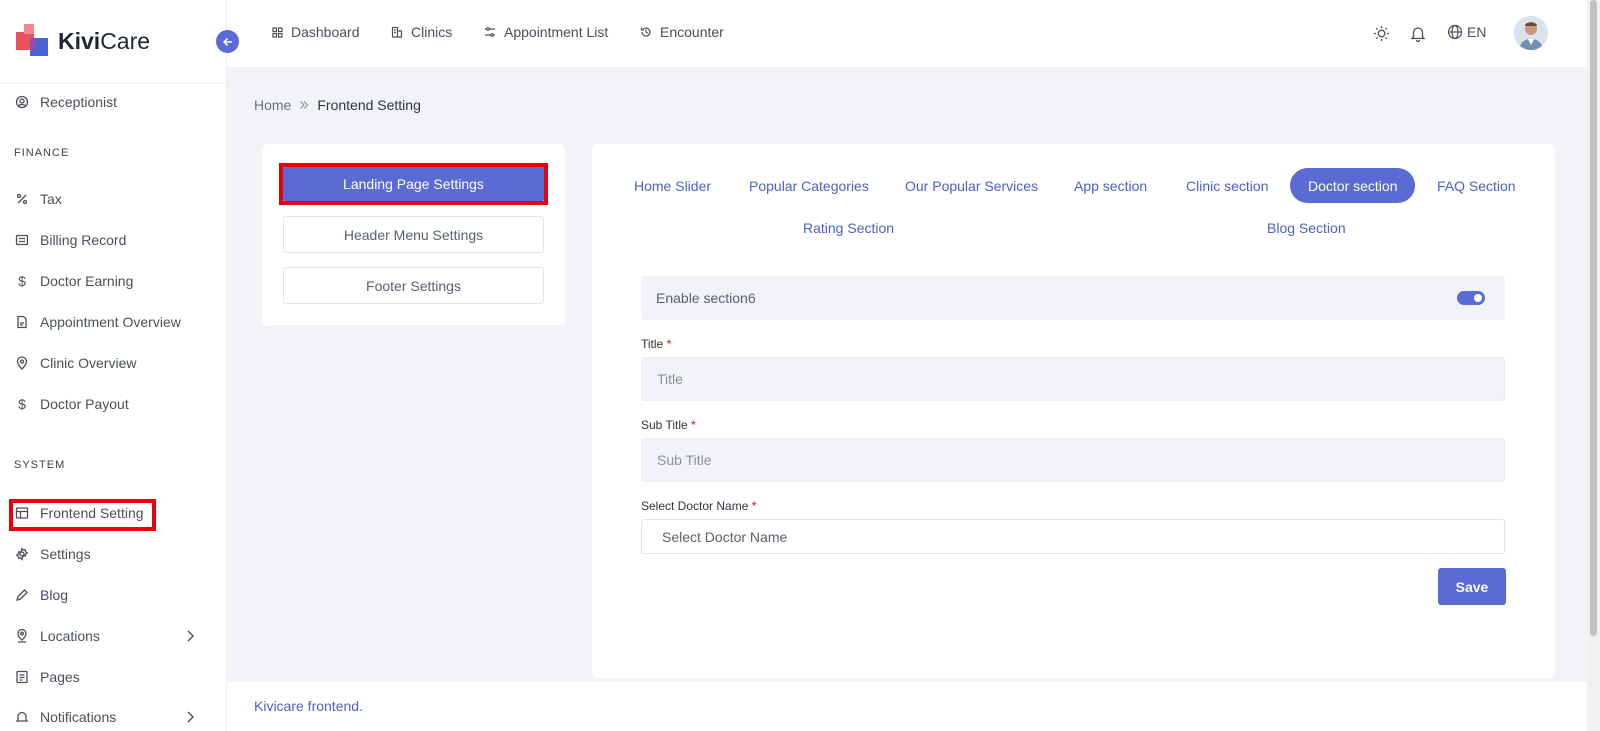  What do you see at coordinates (413, 285) in the screenshot?
I see `footer-settings-button: Footer Settings` at bounding box center [413, 285].